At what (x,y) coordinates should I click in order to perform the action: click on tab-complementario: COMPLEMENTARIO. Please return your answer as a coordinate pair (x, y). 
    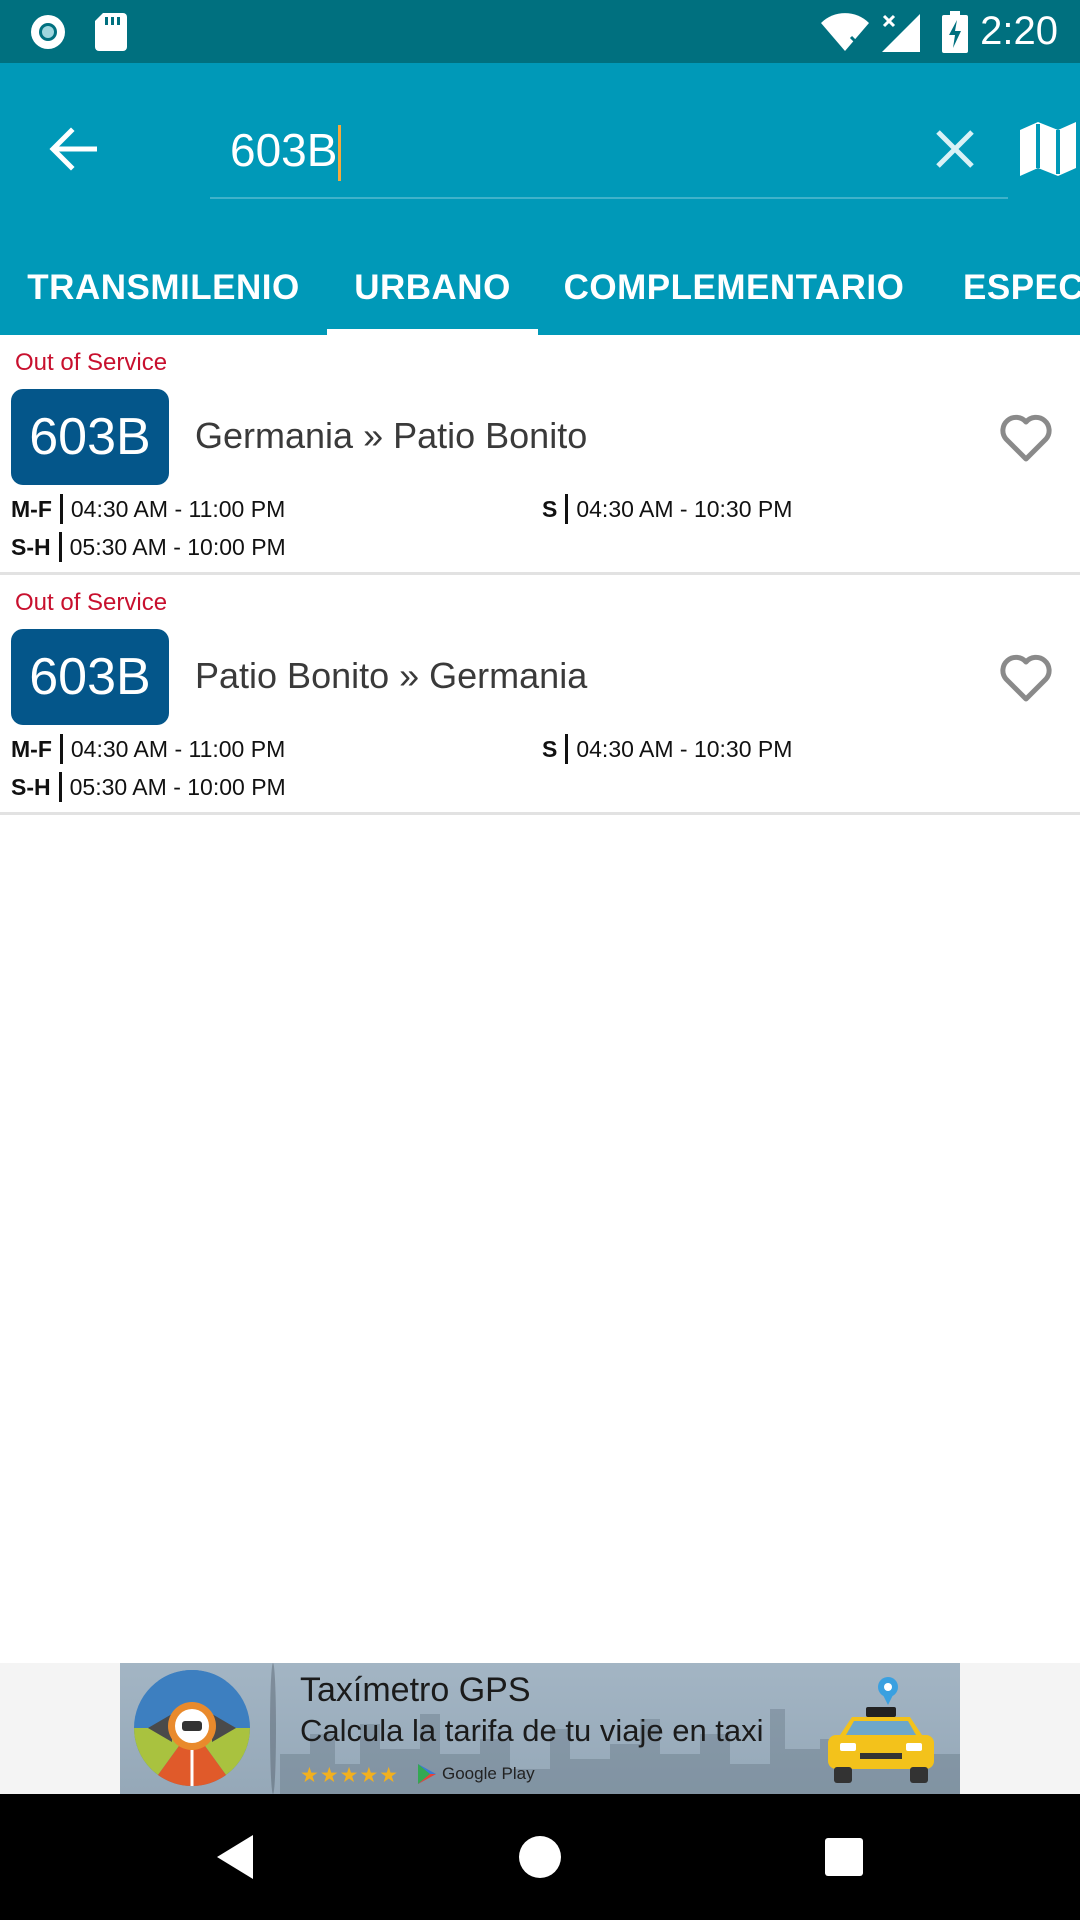
    Looking at the image, I should click on (734, 291).